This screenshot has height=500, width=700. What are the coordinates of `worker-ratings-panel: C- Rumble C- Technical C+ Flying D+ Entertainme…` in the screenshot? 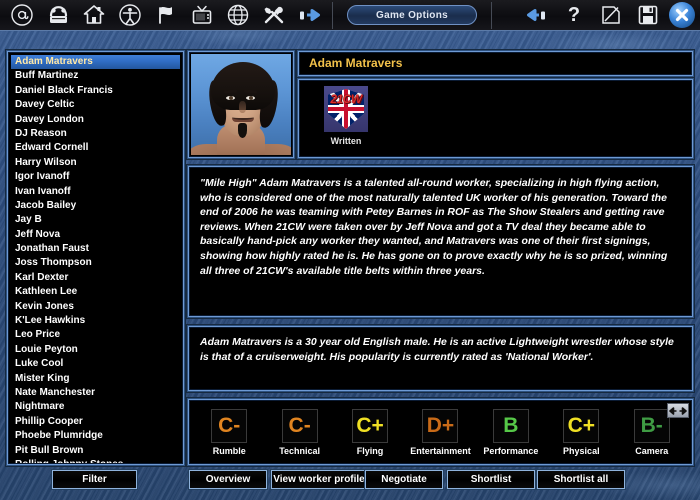 It's located at (440, 432).